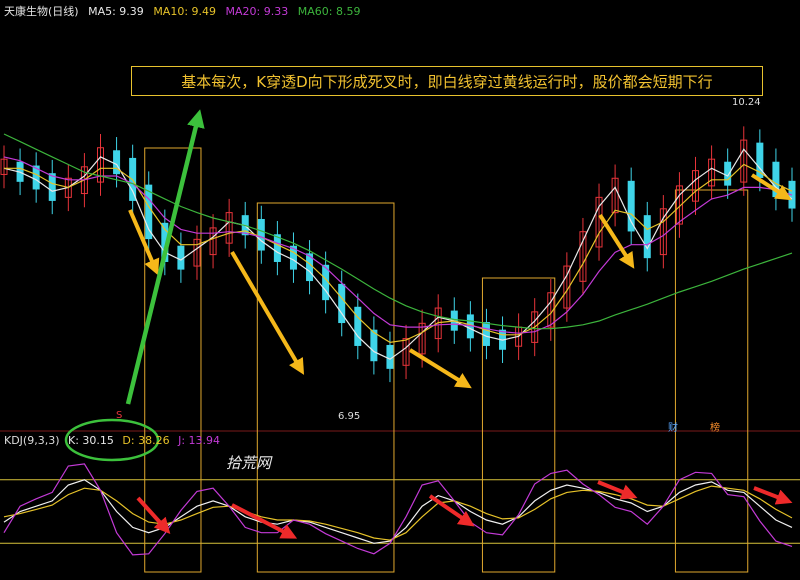  Describe the element at coordinates (349, 416) in the screenshot. I see `low-price-label: 6.95` at that location.